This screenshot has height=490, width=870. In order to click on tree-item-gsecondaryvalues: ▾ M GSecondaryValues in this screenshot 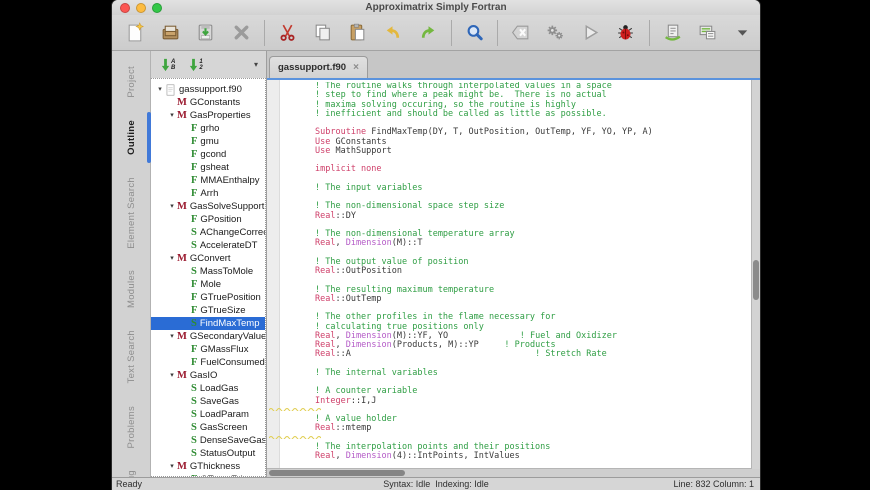, I will do `click(208, 336)`.